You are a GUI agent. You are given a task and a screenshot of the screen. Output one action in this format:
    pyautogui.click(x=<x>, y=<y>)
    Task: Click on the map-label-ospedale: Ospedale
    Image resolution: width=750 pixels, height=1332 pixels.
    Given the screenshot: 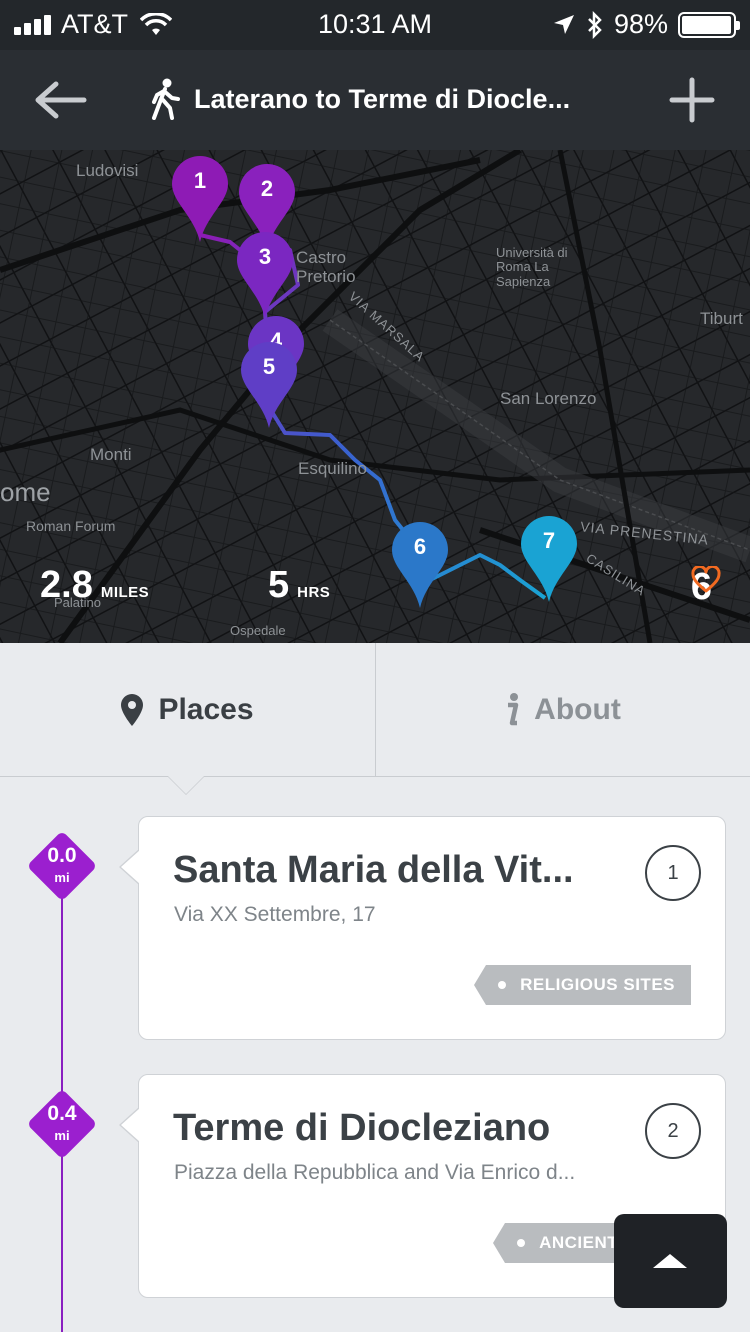 What is the action you would take?
    pyautogui.click(x=258, y=630)
    